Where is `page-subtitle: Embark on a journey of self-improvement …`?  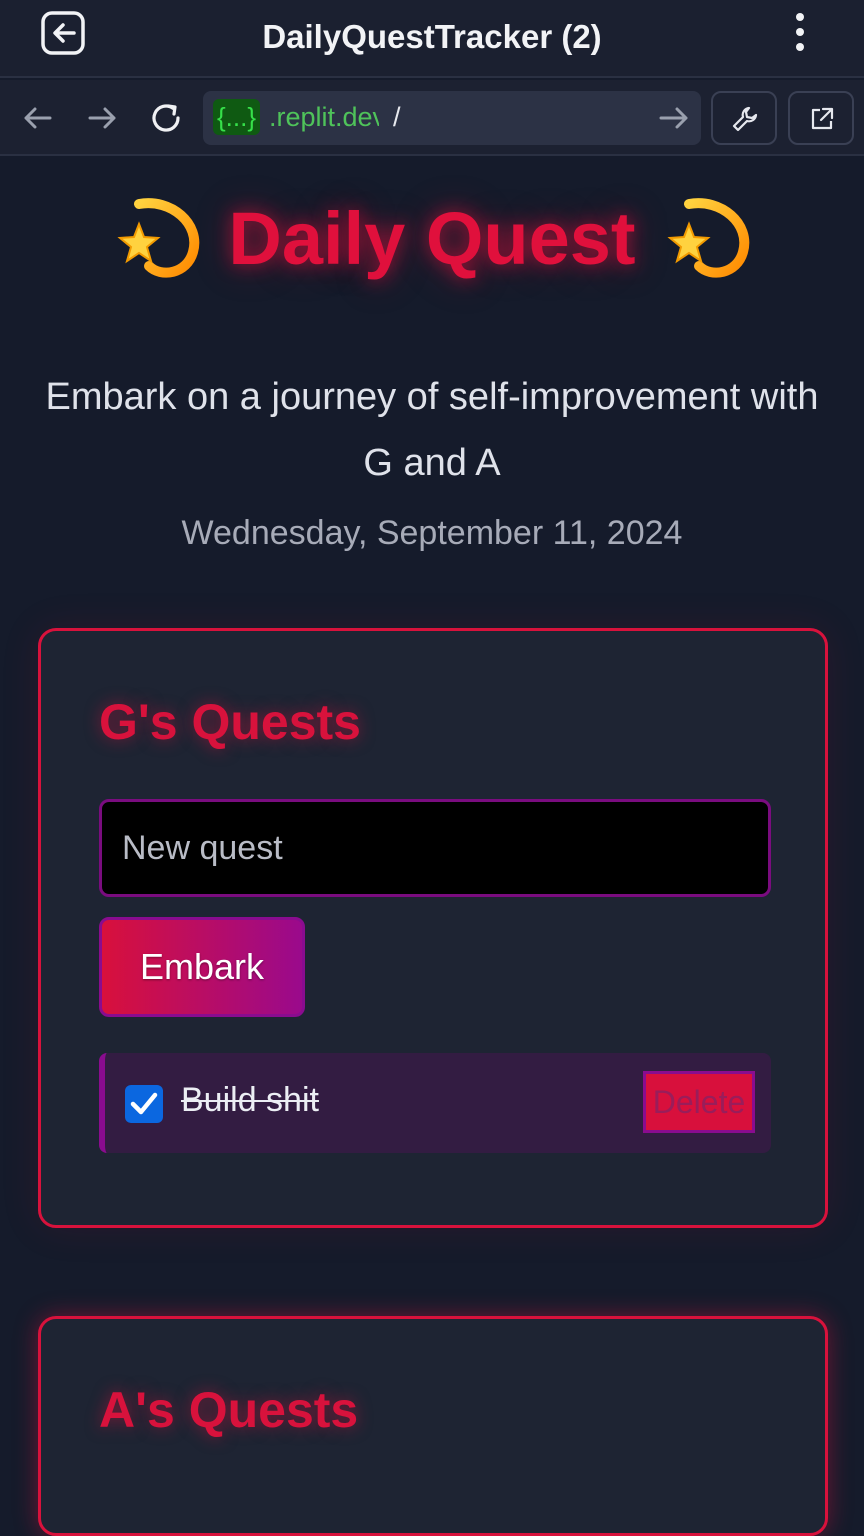 page-subtitle: Embark on a journey of self-improvement … is located at coordinates (432, 430).